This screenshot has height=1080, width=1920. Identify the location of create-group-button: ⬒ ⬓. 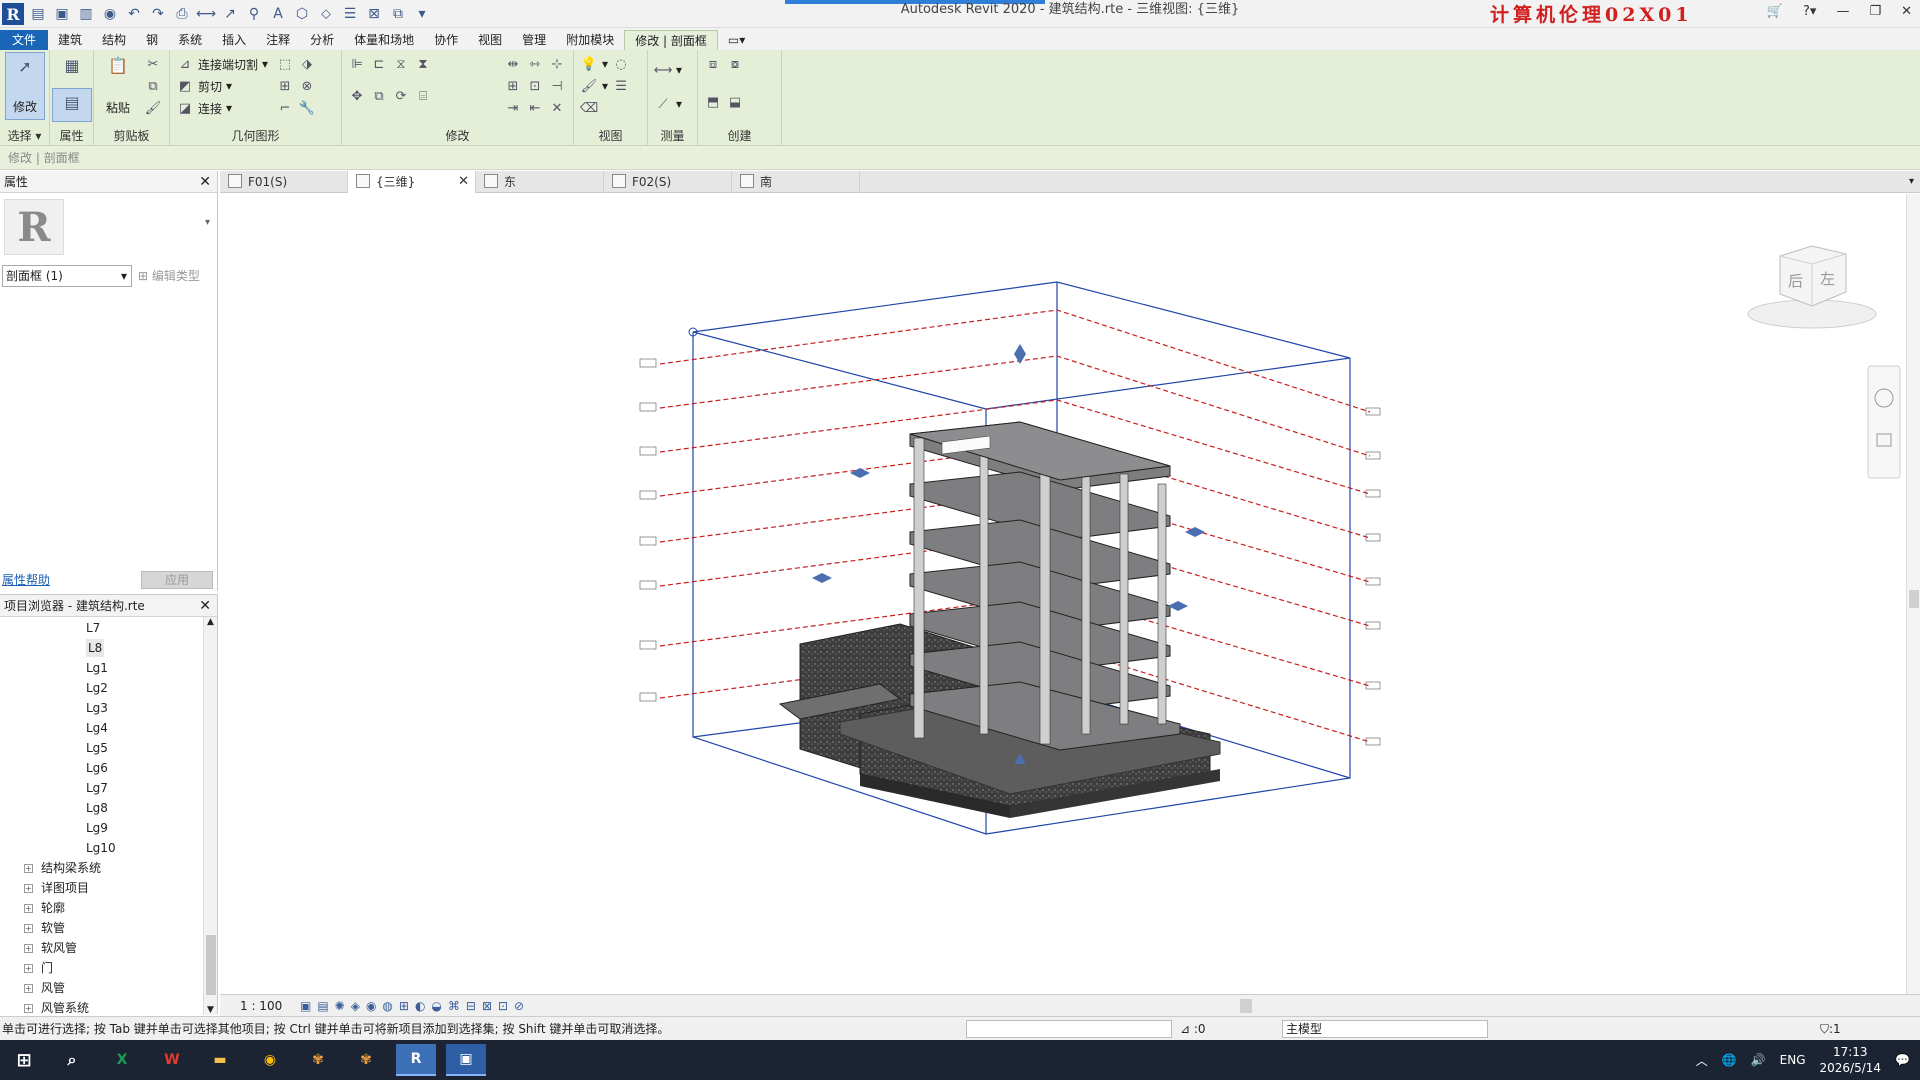
(724, 102).